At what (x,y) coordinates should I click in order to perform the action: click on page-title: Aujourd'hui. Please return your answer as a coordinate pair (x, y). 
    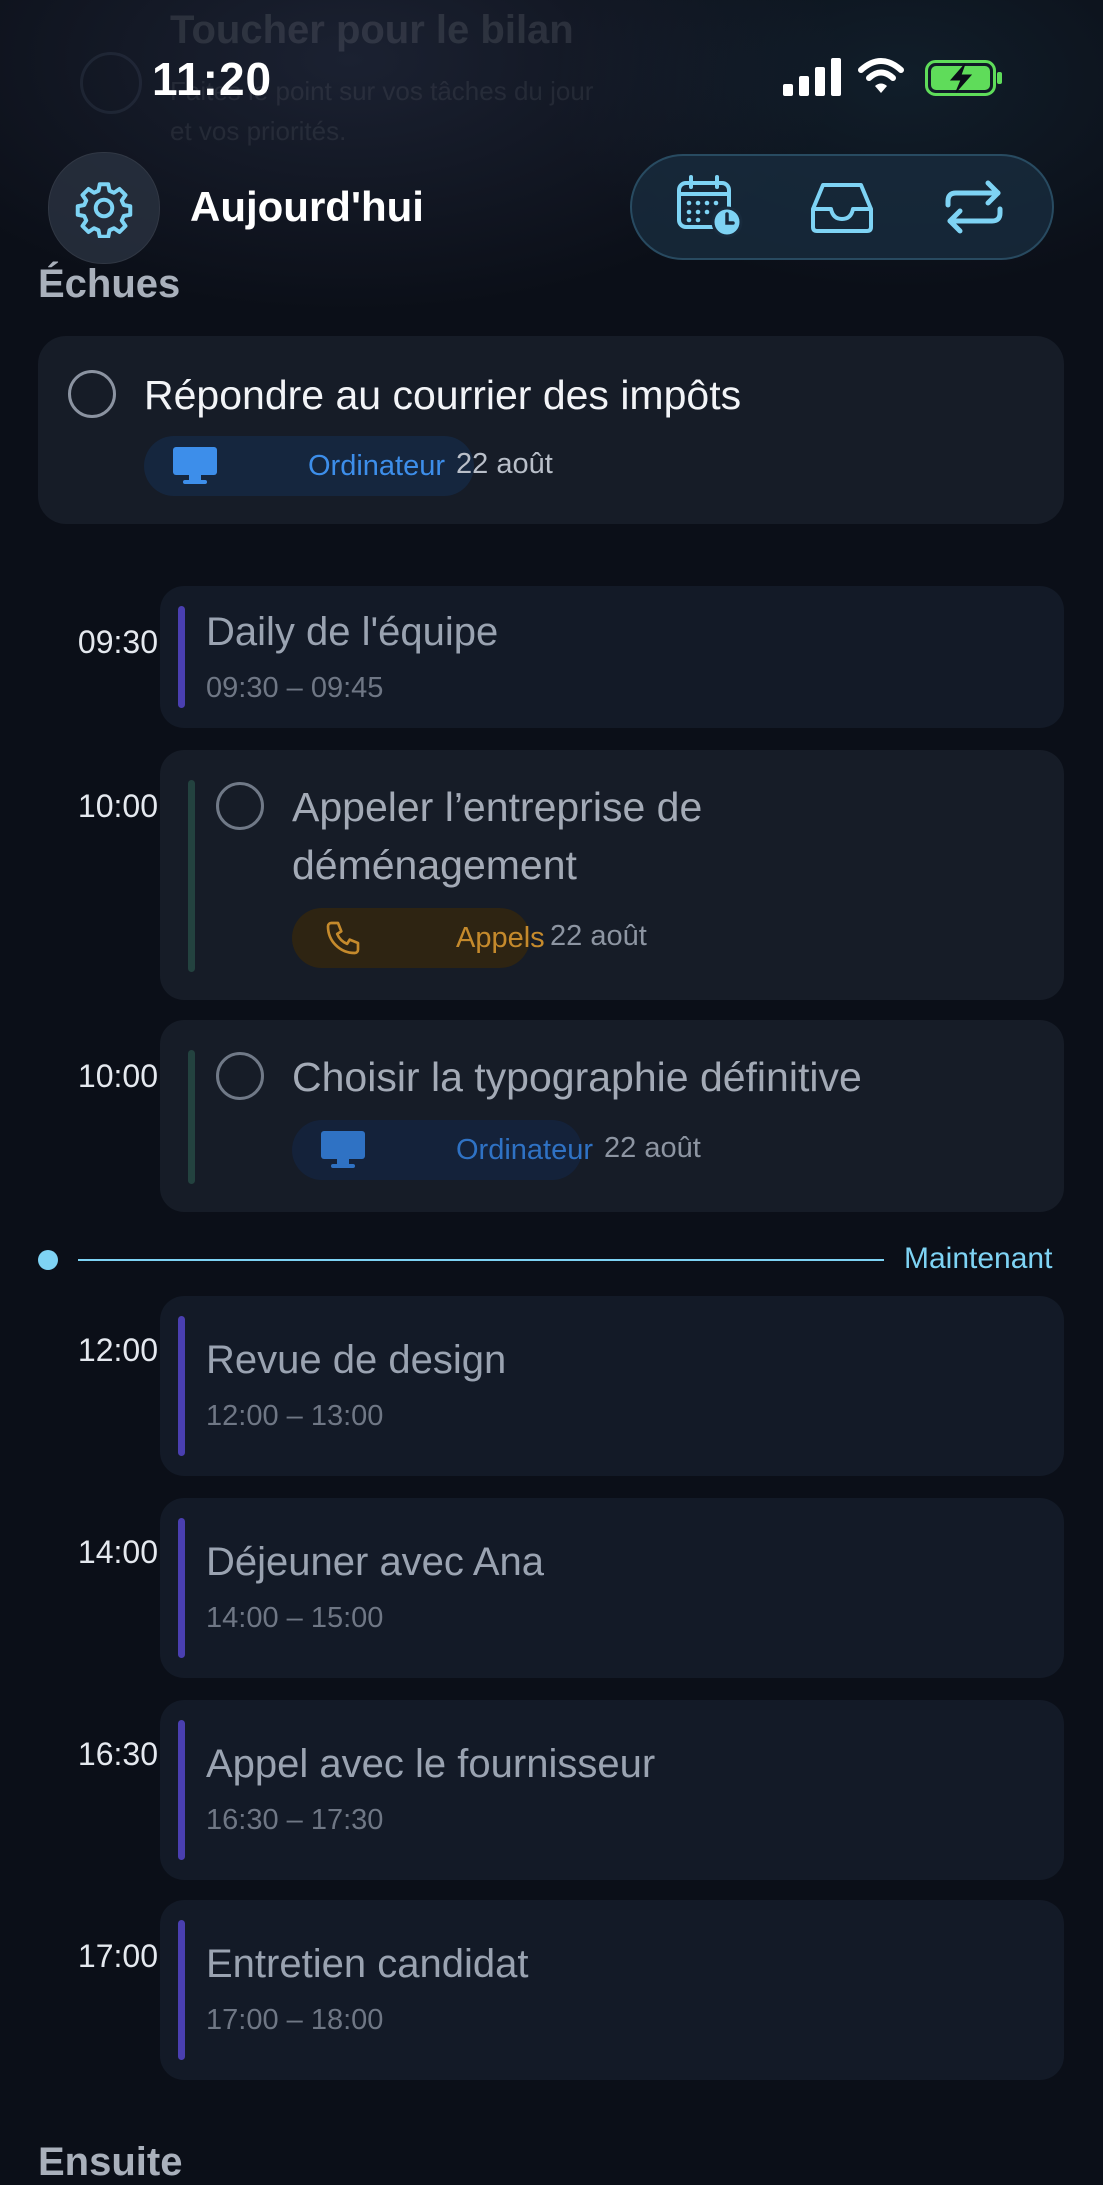
    Looking at the image, I should click on (307, 206).